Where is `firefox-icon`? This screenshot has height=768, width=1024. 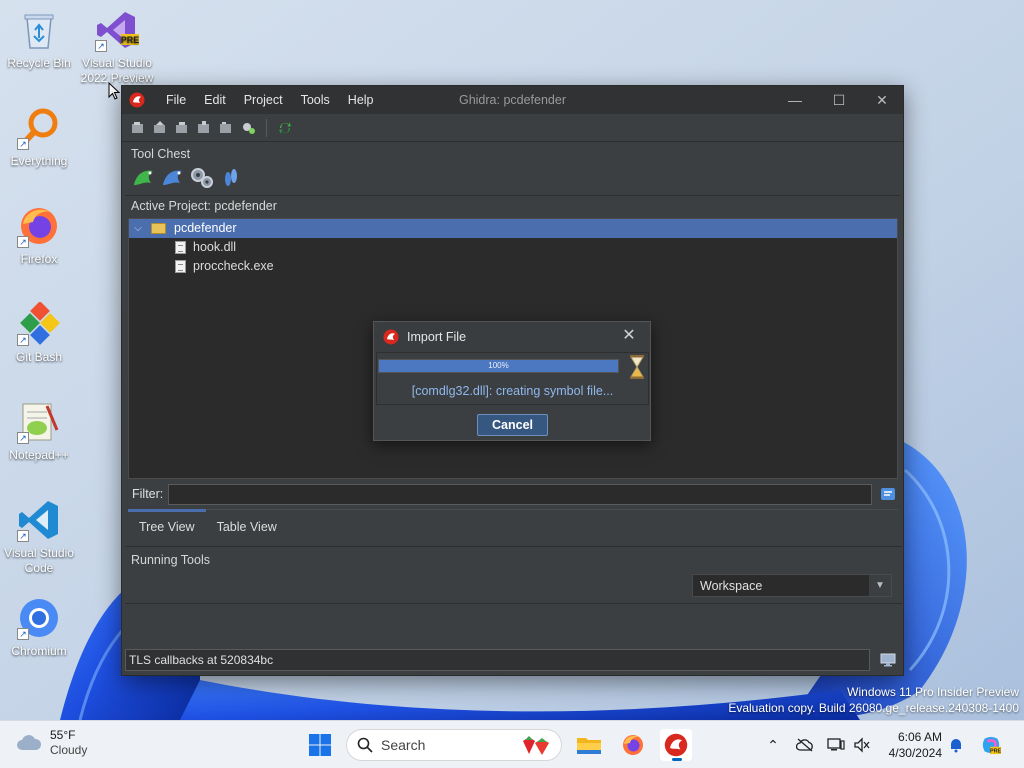 firefox-icon is located at coordinates (633, 745).